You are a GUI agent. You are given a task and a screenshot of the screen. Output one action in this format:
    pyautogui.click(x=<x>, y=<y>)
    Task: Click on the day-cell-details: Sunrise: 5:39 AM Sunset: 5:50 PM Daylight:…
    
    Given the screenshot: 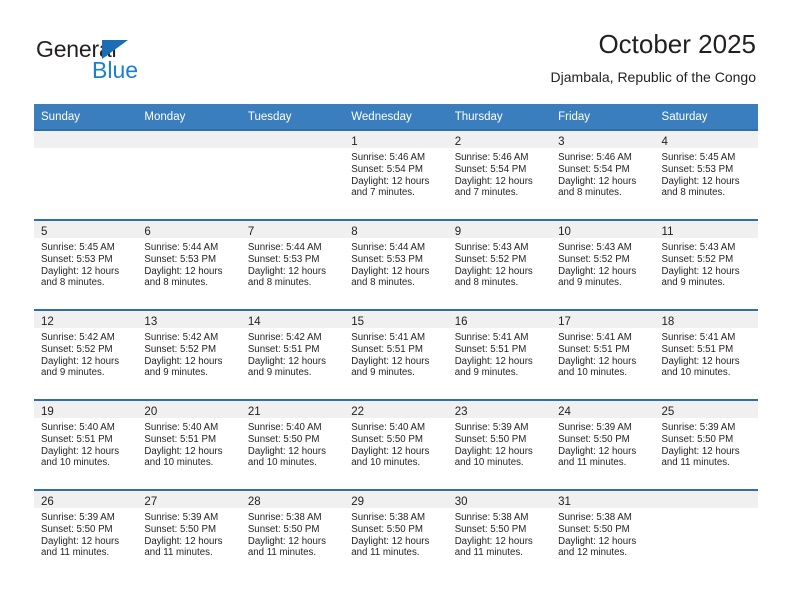 What is the action you would take?
    pyautogui.click(x=602, y=443)
    